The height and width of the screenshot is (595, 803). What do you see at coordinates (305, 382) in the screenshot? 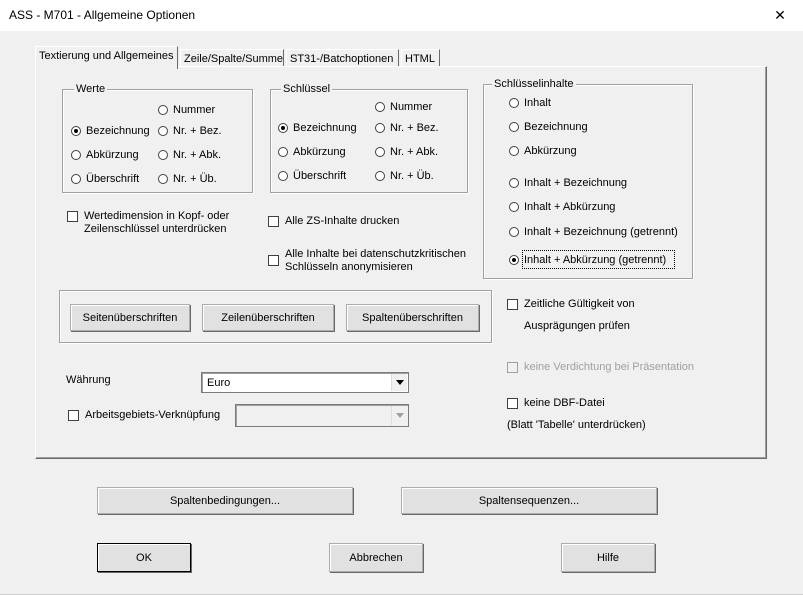
I see `waehrung-select: Euro` at bounding box center [305, 382].